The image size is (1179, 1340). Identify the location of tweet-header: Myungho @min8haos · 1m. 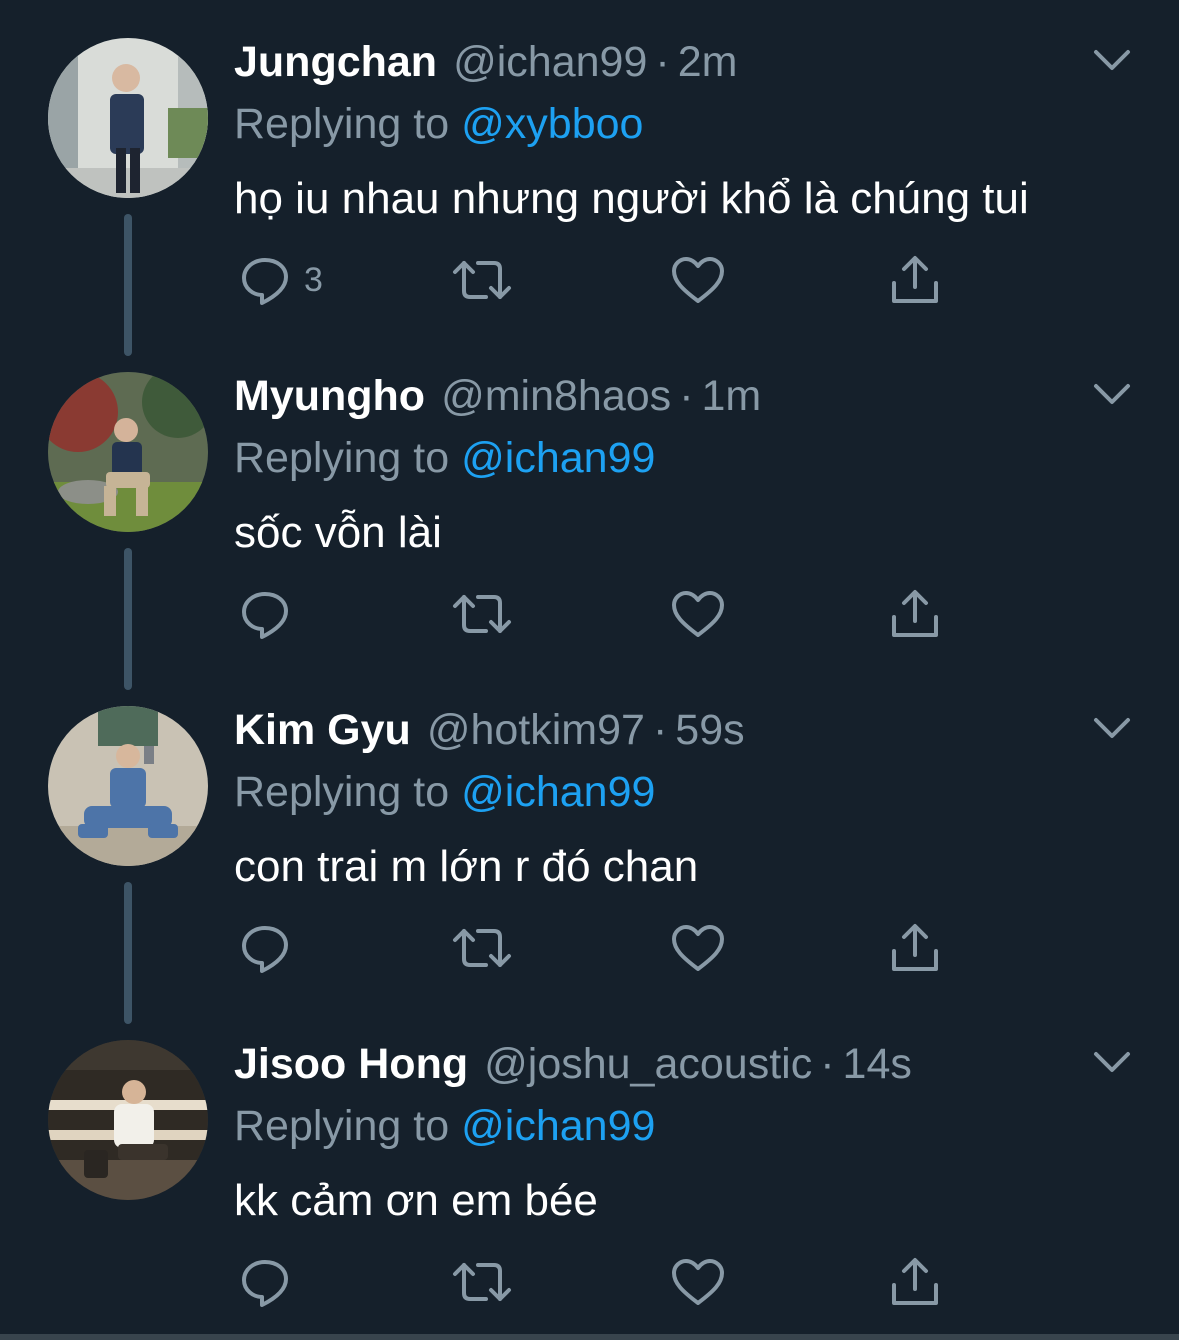
(497, 396).